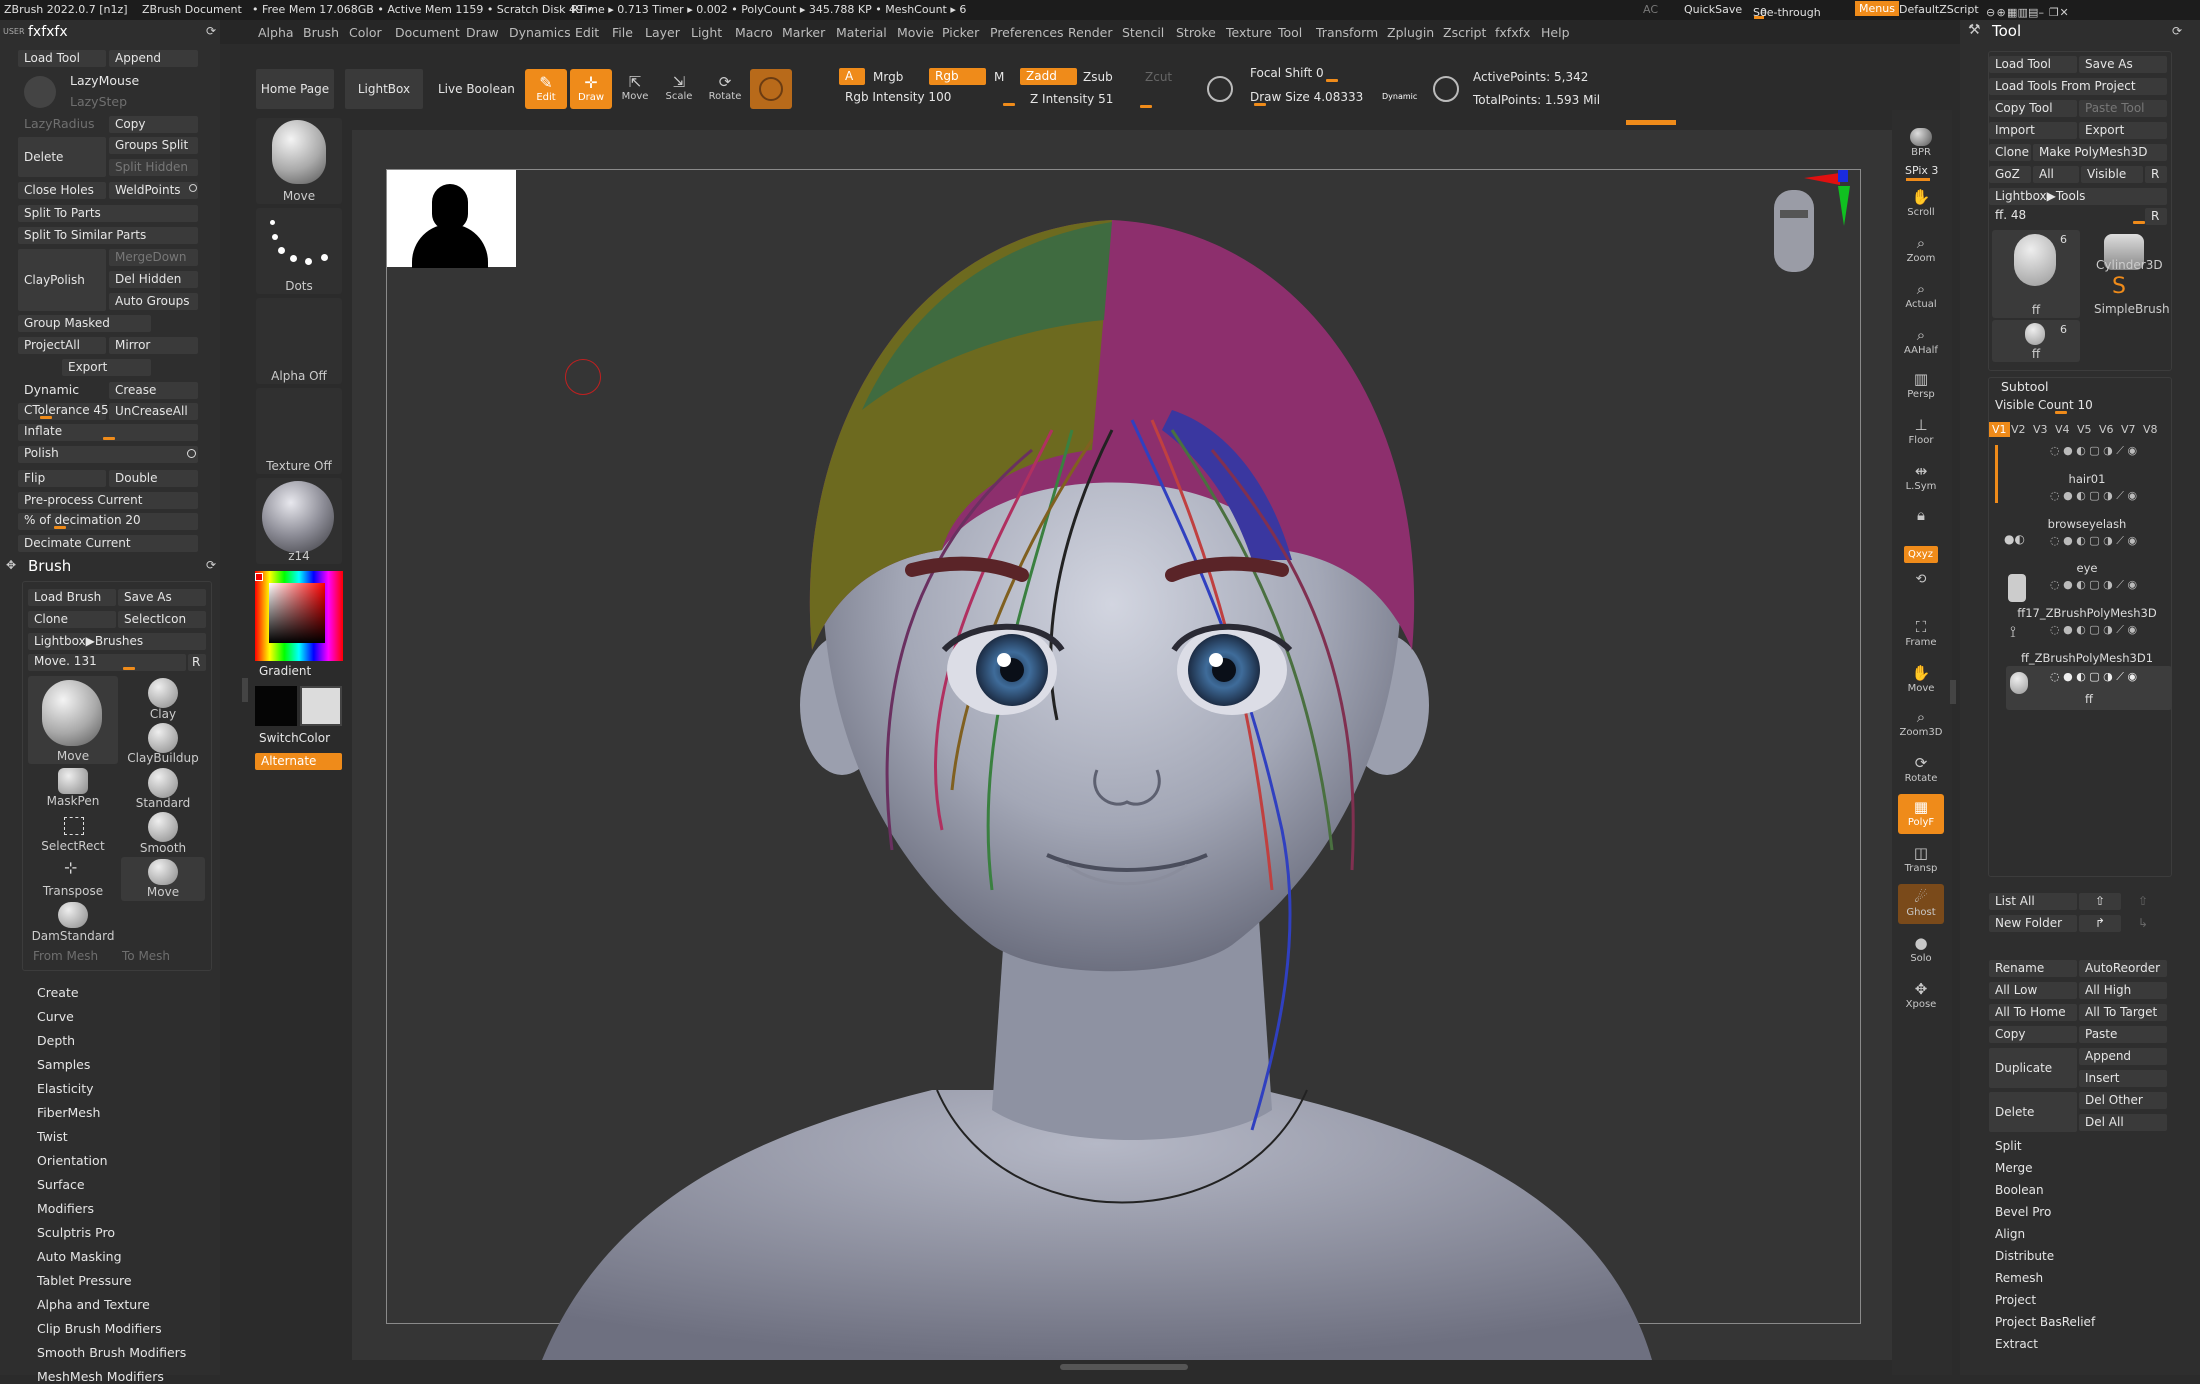  Describe the element at coordinates (2093, 451) in the screenshot. I see `subtool-eye-row-0: ◌ ● ◐ ▢ ◑ ⟋ ◉` at that location.